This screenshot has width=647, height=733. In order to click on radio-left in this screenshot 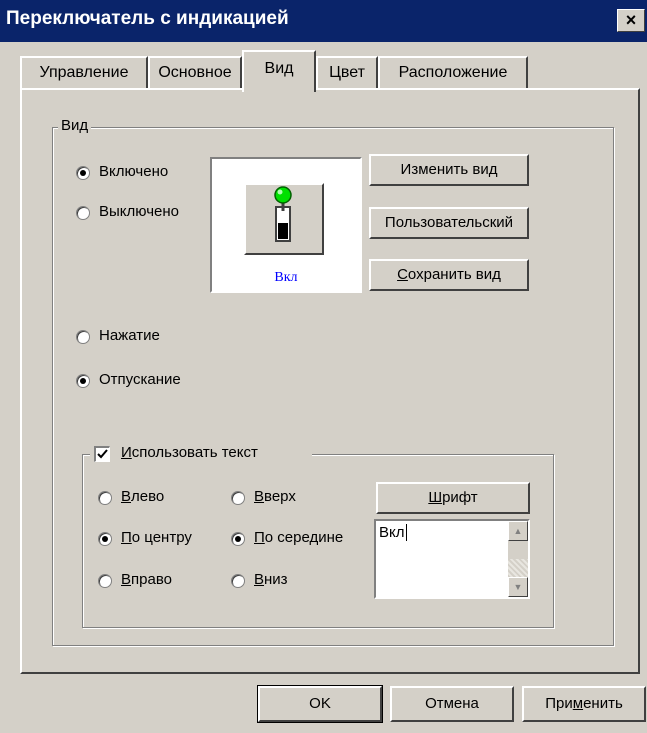, I will do `click(105, 498)`.